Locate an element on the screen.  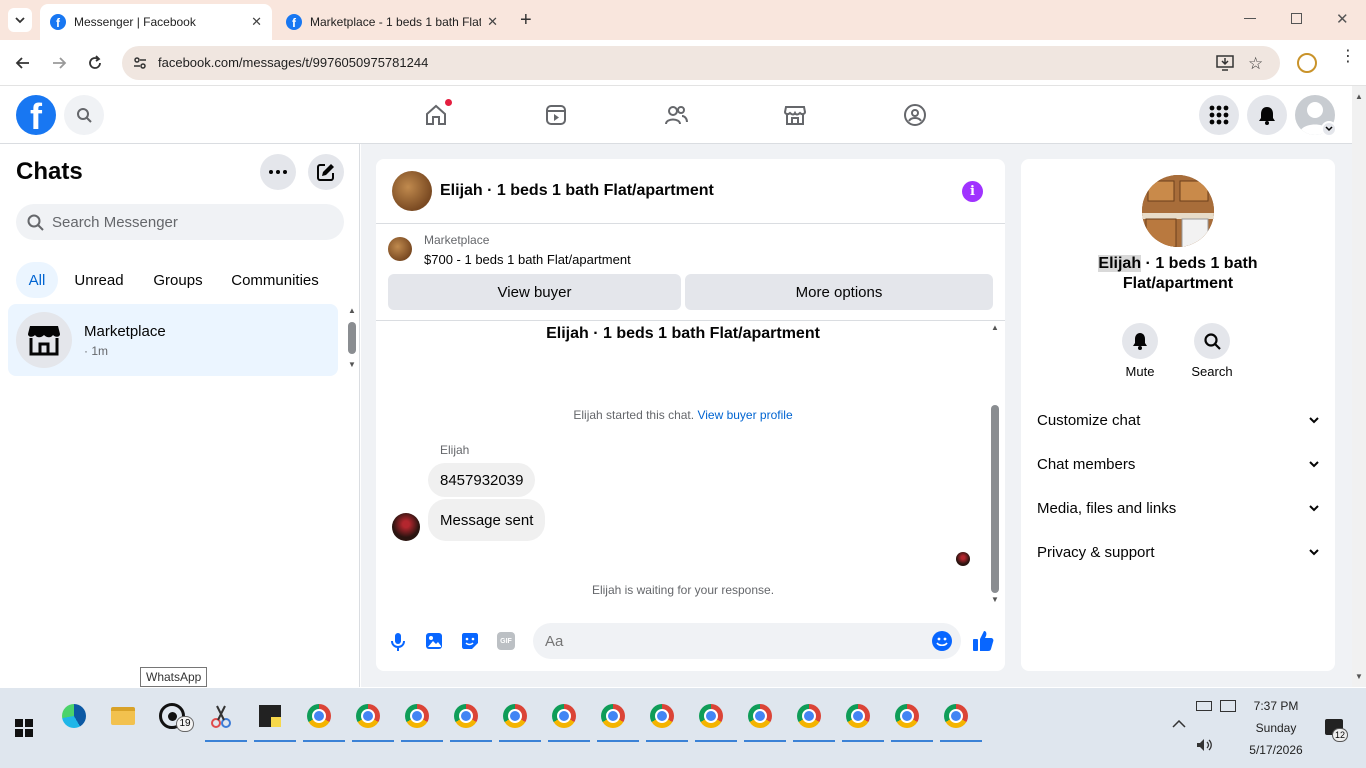
like-thumbs-up-icon is located at coordinates (983, 641).